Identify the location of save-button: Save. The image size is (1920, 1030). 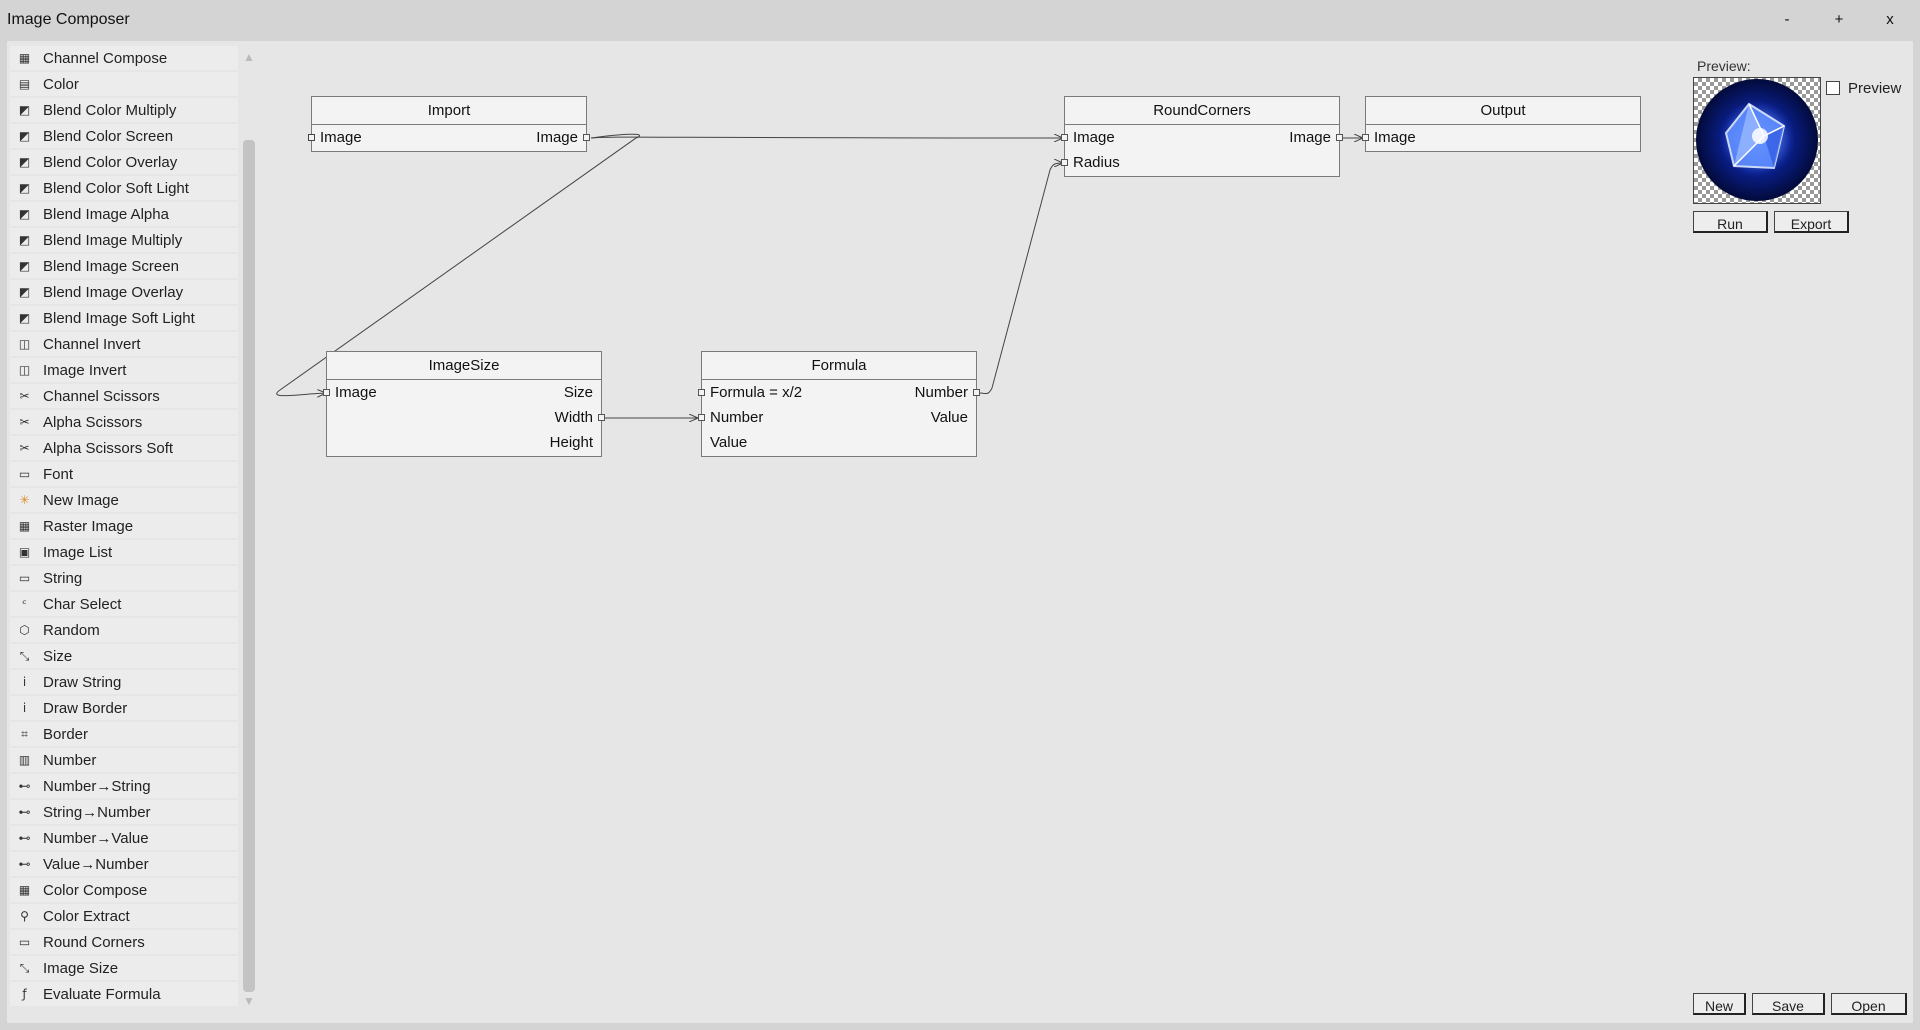
(1788, 1004).